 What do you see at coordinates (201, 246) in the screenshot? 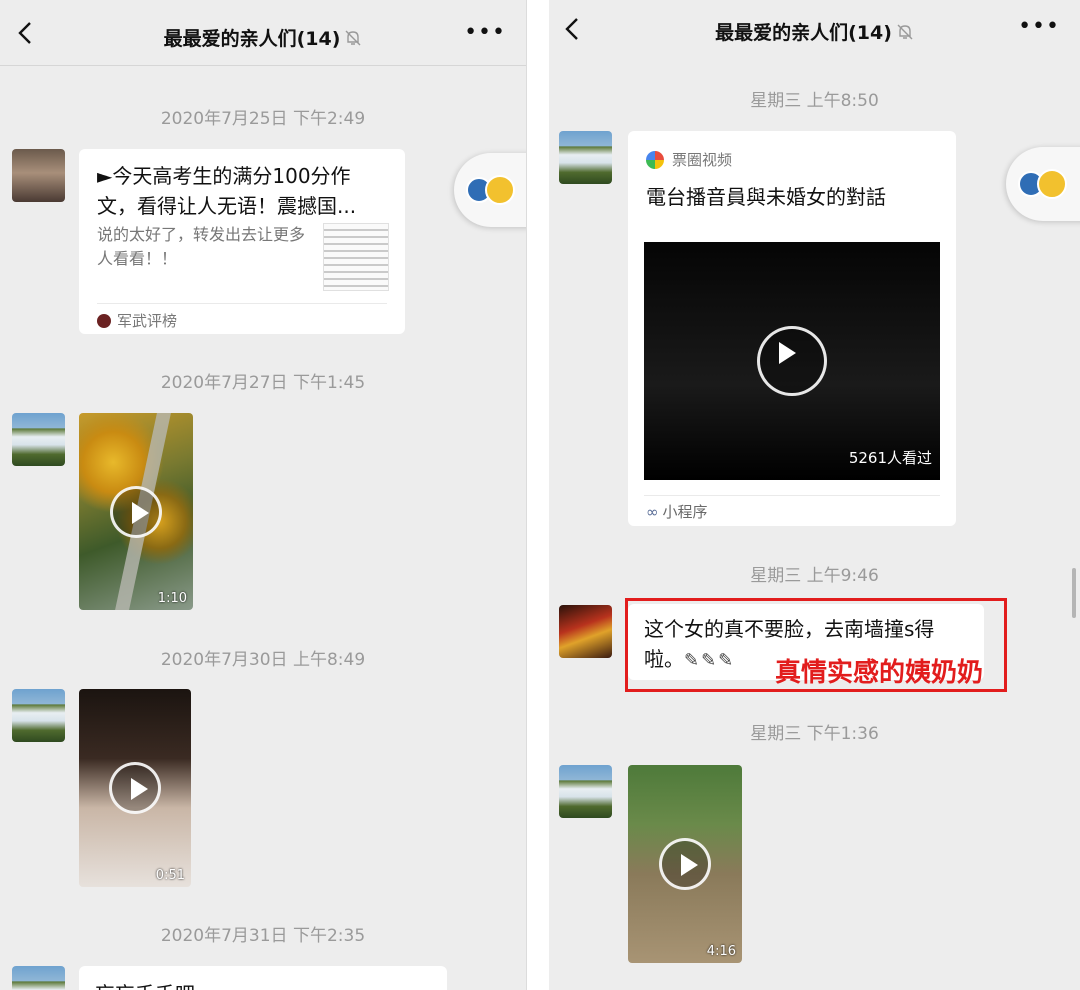
I see `link-description: 说的太好了，转发出去让更多人看看！！` at bounding box center [201, 246].